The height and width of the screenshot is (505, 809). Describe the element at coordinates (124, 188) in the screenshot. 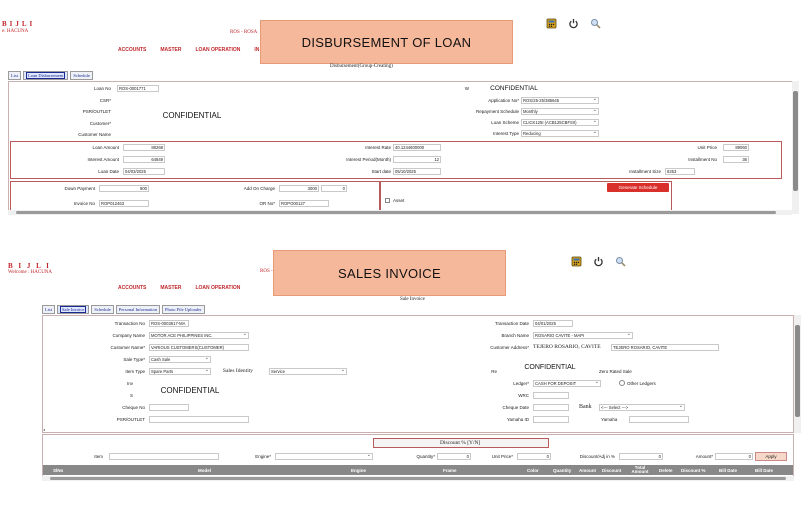

I see `down-payment-field: 800` at that location.